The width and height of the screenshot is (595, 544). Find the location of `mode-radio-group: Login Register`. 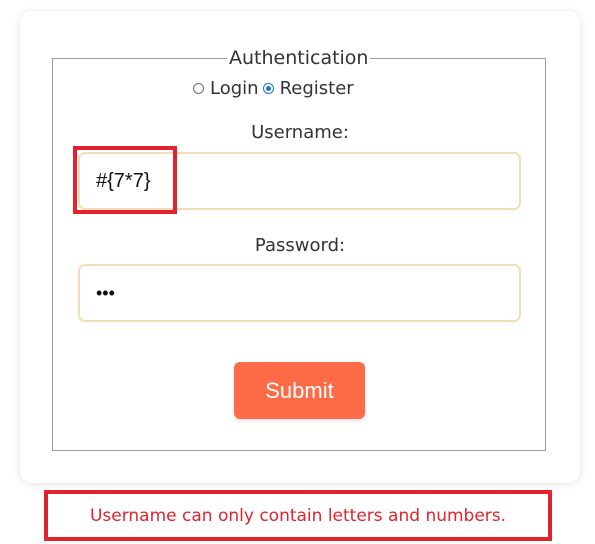

mode-radio-group: Login Register is located at coordinates (275, 88).